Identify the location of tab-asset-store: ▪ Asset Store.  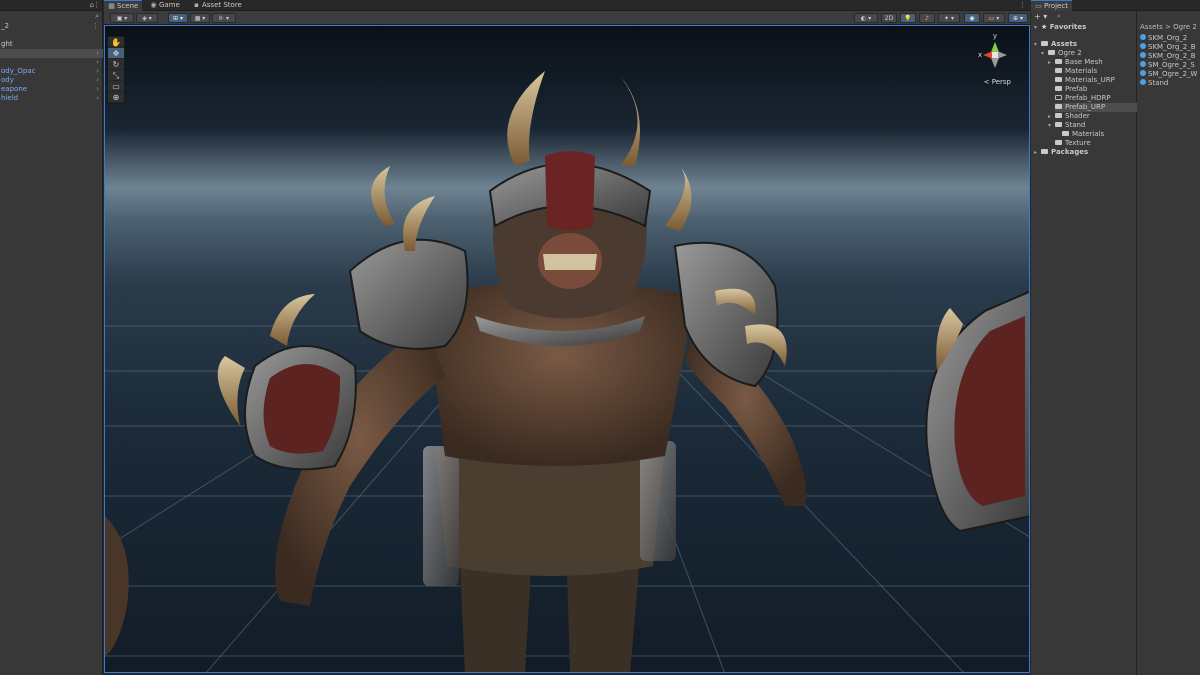
(217, 5).